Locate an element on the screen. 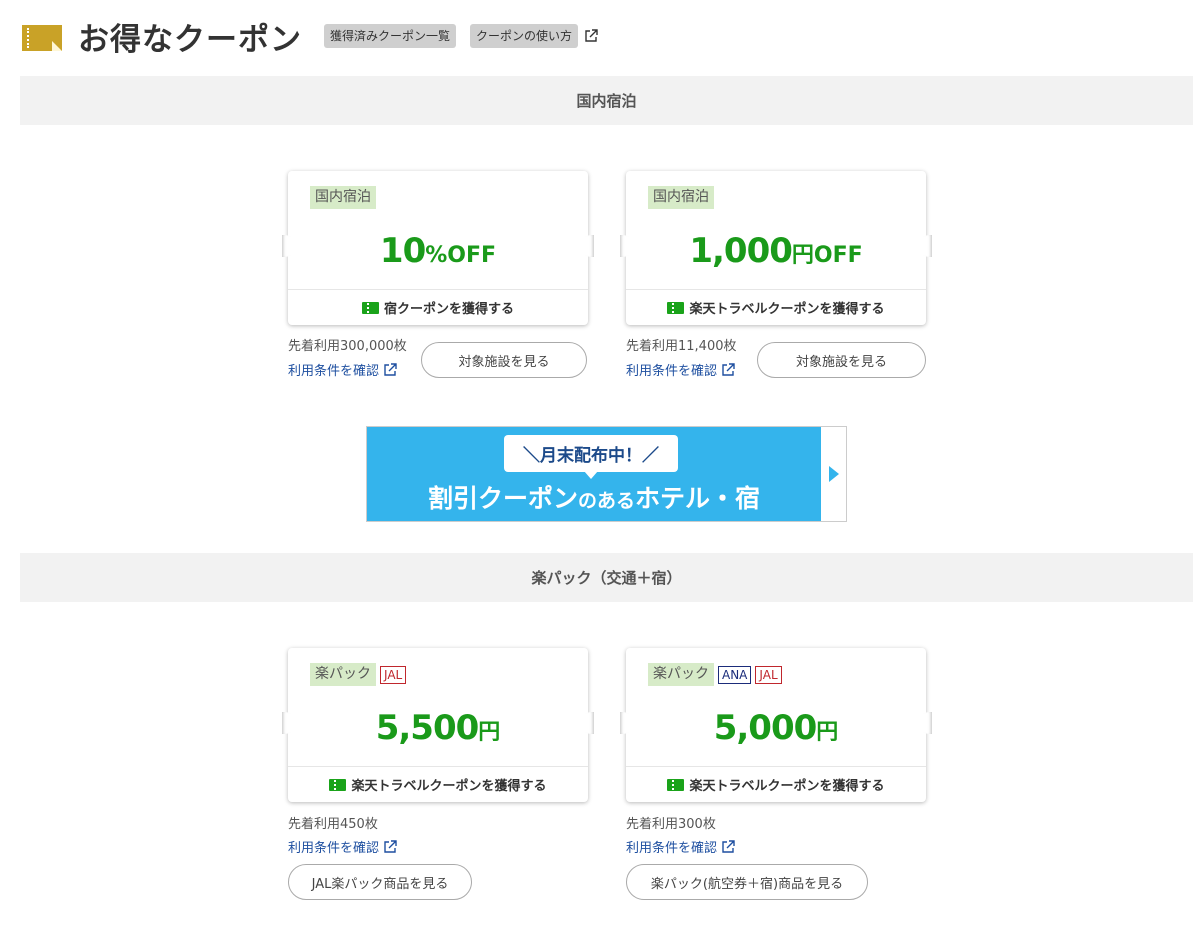 The width and height of the screenshot is (1200, 932). coupon-card: 楽パック JAL 5,500円 楽天トラベルクーポンを獲得する is located at coordinates (438, 725).